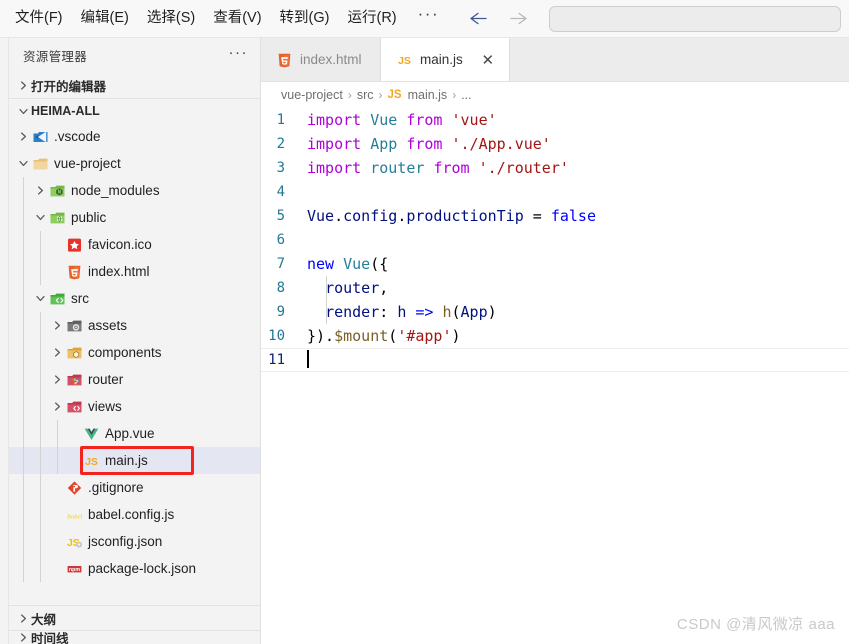 The height and width of the screenshot is (644, 849). I want to click on breadcrumb-item: src, so click(365, 95).